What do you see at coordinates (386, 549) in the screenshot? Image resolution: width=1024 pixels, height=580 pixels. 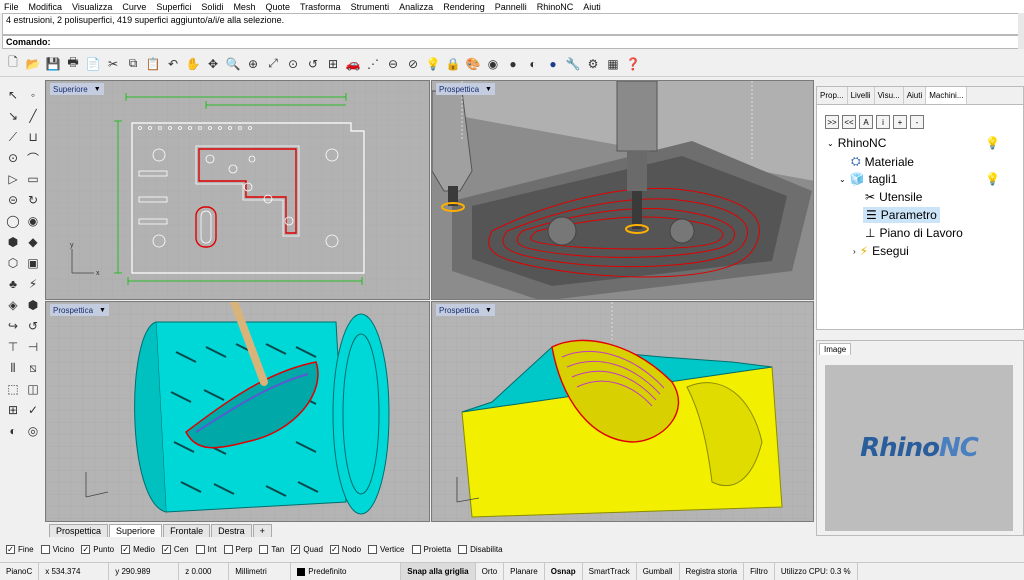 I see `osnap-vertice: Vertice` at bounding box center [386, 549].